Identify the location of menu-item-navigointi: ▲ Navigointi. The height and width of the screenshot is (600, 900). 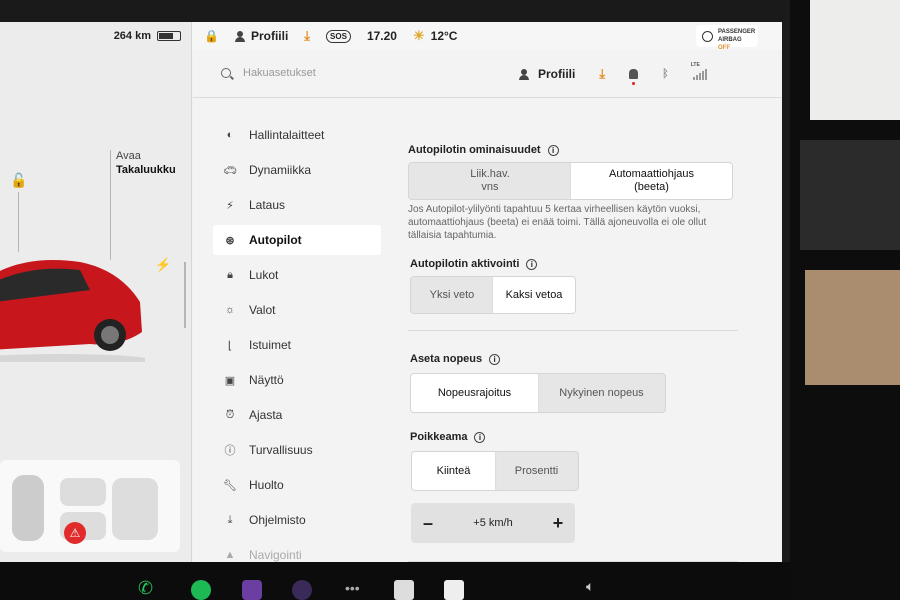
(297, 551).